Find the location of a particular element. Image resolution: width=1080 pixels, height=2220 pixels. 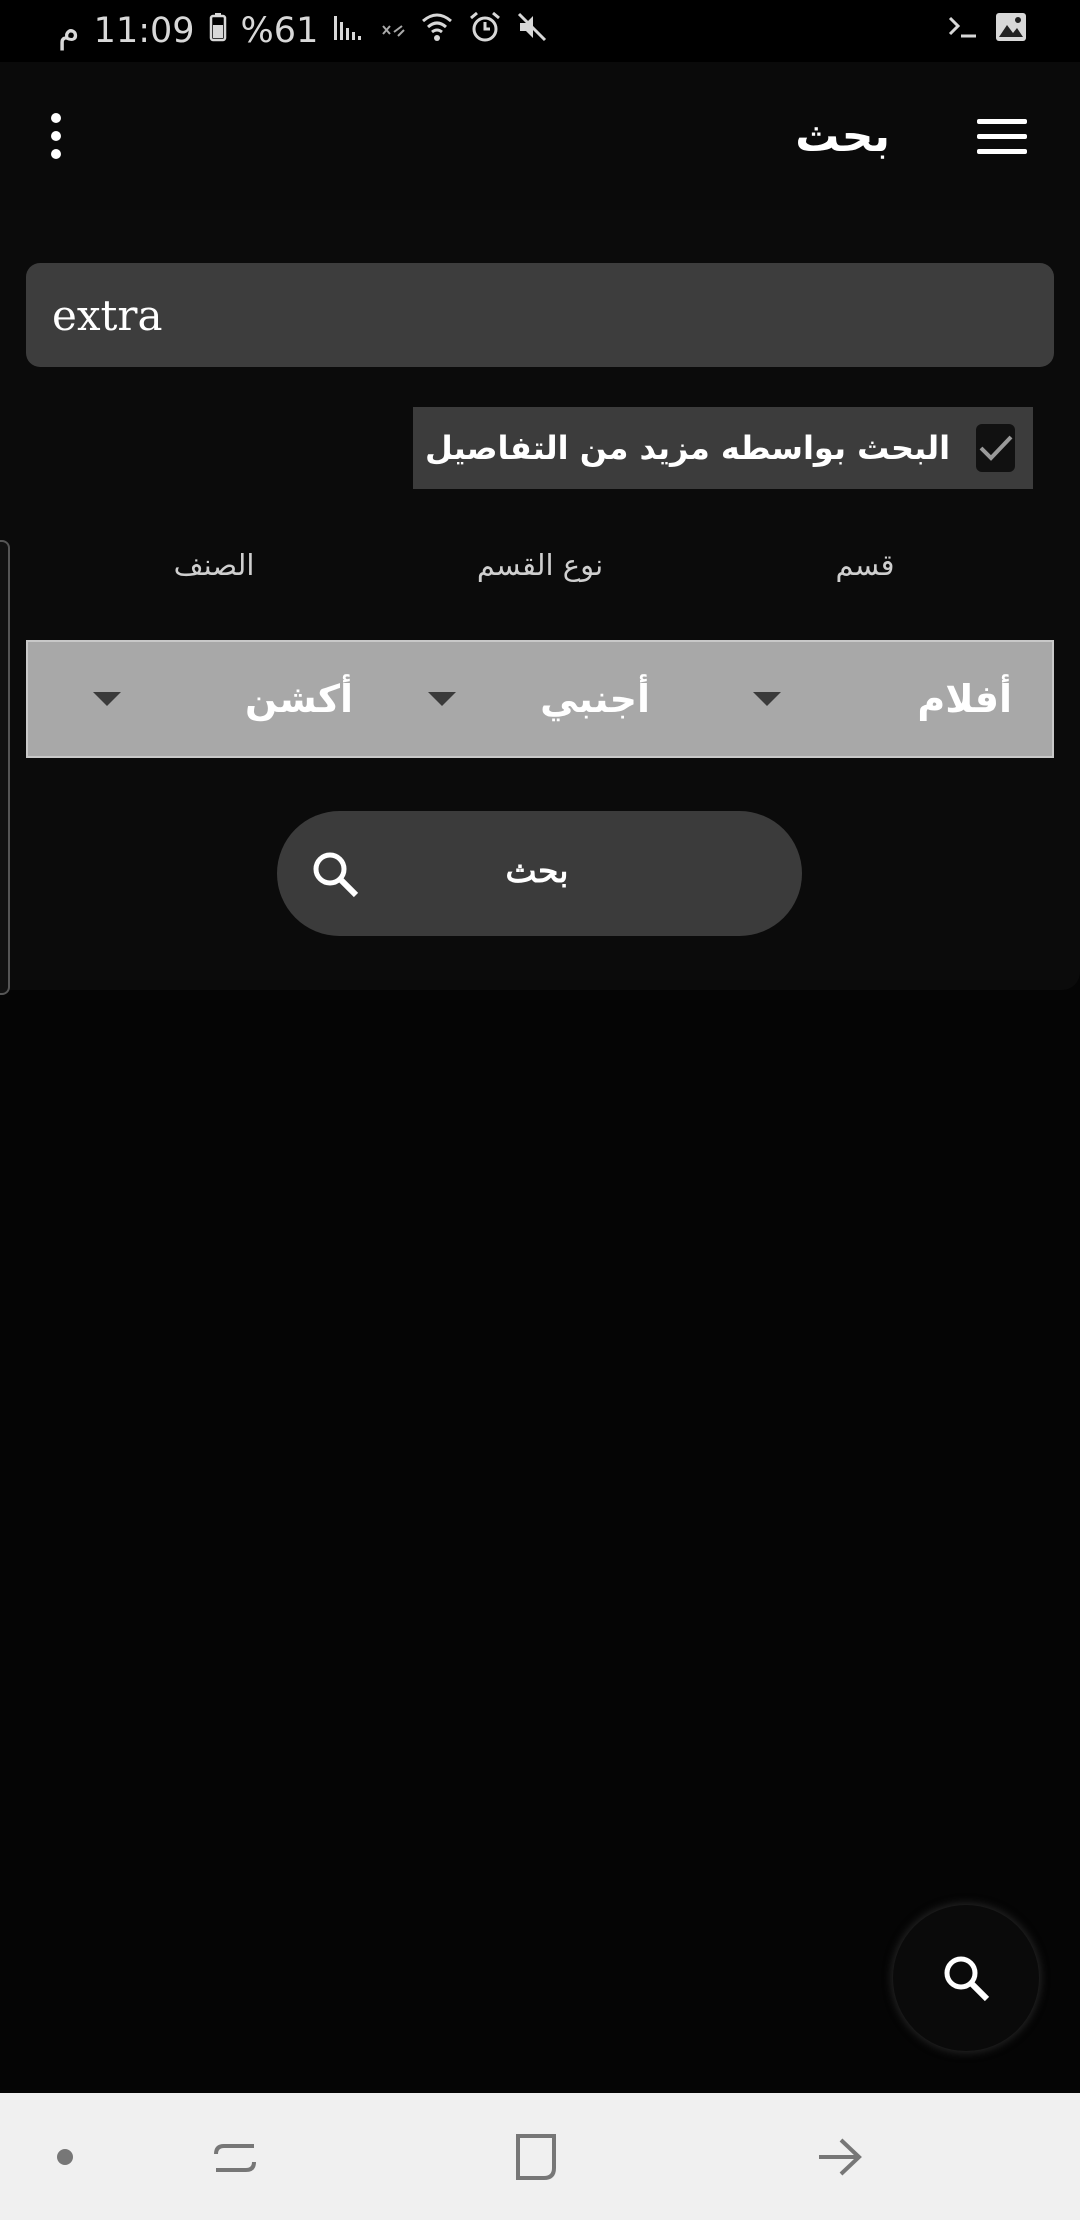

search-fab is located at coordinates (966, 1978).